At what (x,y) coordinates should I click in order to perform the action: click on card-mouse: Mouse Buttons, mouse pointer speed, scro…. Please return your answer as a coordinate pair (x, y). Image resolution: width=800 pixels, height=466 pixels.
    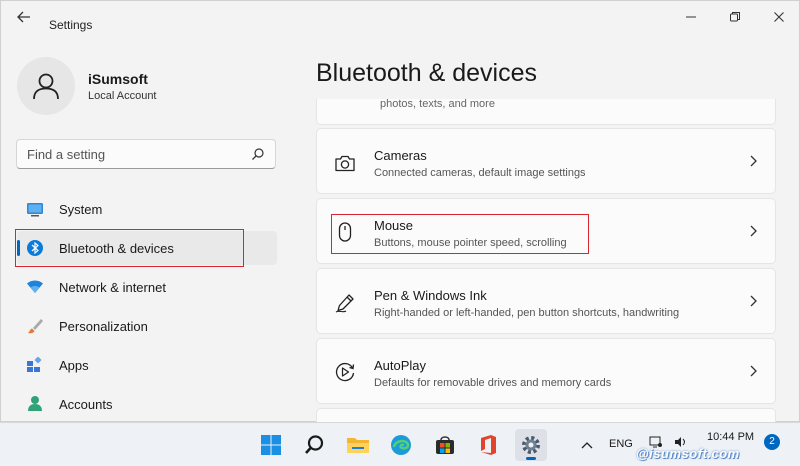
    Looking at the image, I should click on (546, 231).